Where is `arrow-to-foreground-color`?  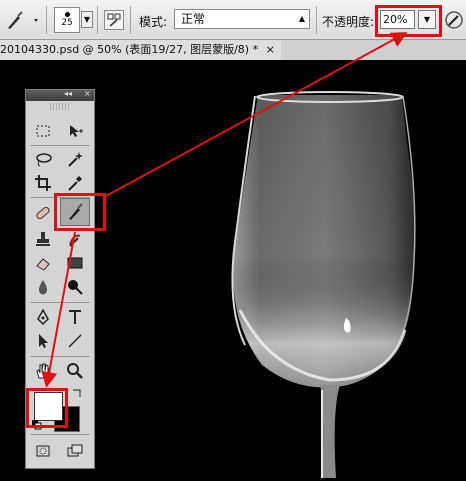
arrow-to-foreground-color is located at coordinates (58, 309).